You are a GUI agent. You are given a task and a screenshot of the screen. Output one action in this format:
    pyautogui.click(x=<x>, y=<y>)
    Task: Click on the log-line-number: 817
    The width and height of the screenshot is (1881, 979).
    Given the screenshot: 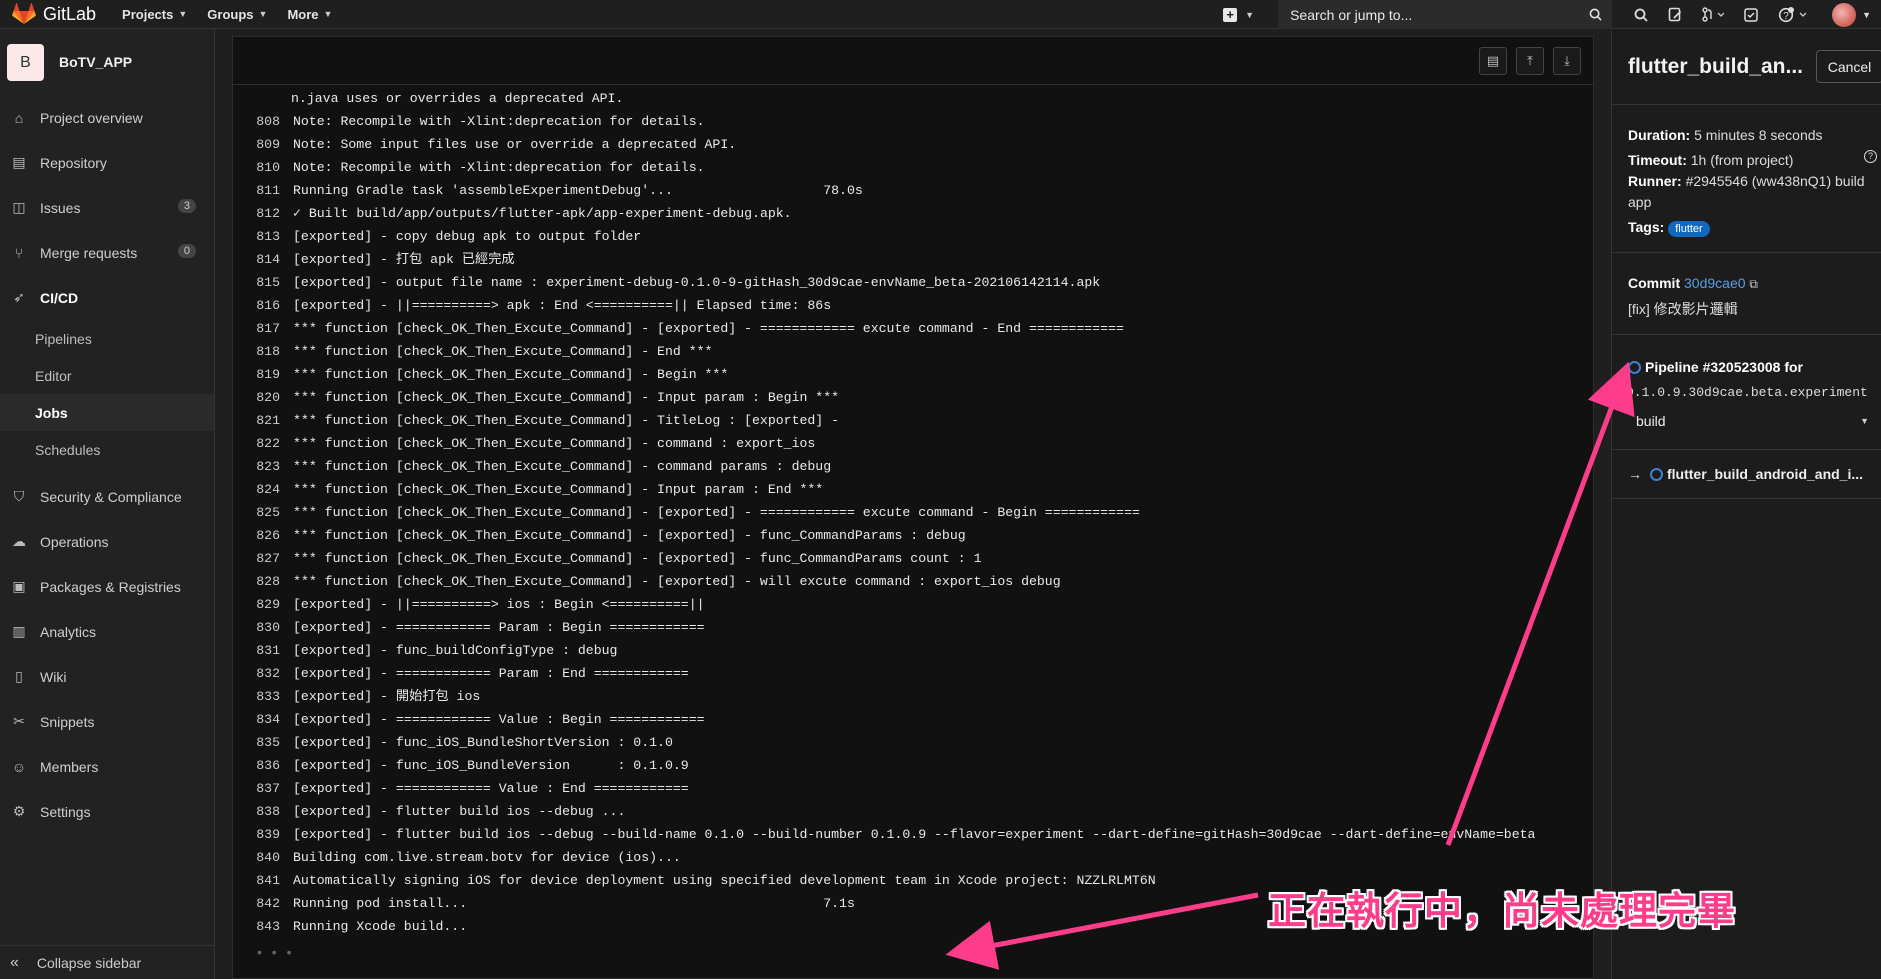 What is the action you would take?
    pyautogui.click(x=263, y=328)
    